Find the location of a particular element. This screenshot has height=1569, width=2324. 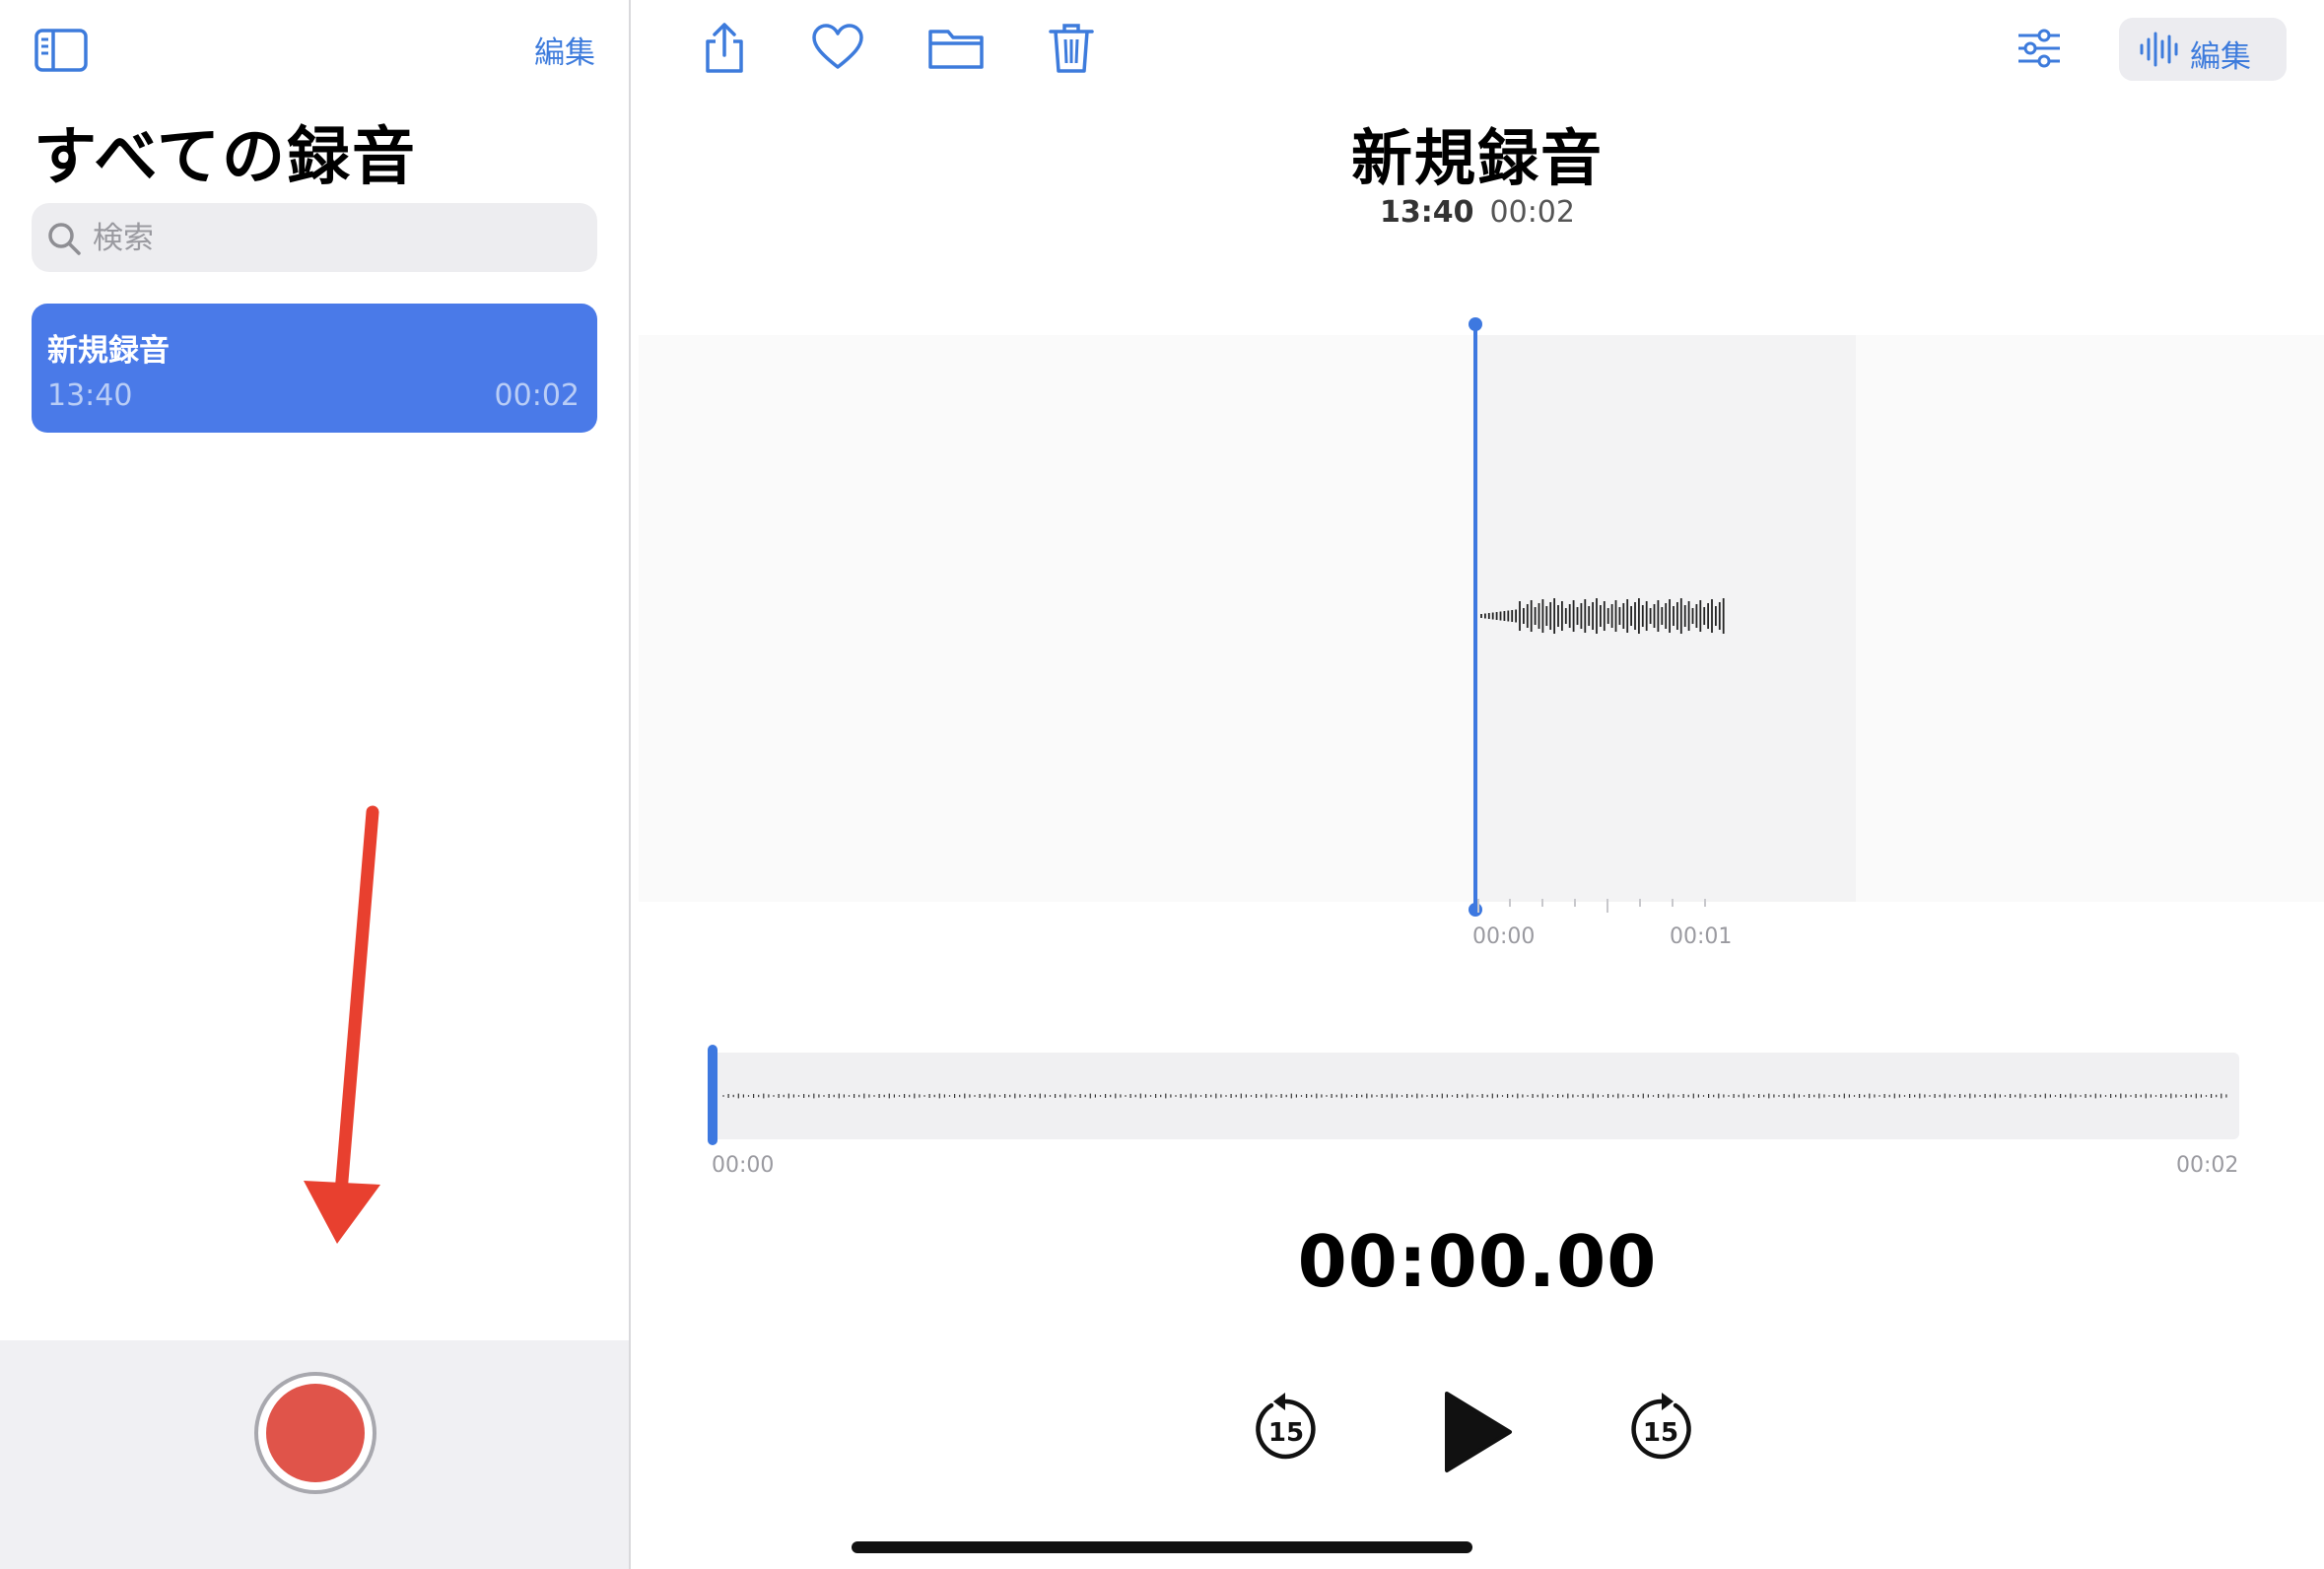

sliders-icon is located at coordinates (2040, 49).